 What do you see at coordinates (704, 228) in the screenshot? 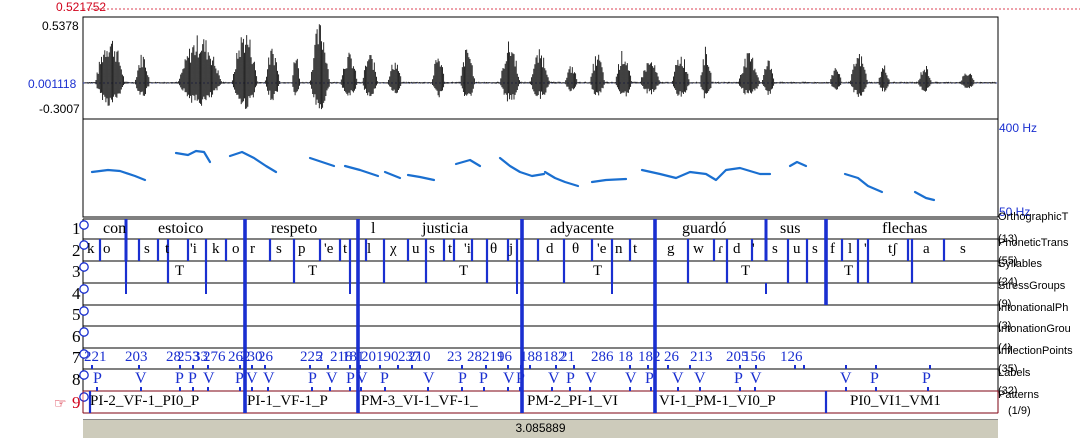
I see `word-label: guardó` at bounding box center [704, 228].